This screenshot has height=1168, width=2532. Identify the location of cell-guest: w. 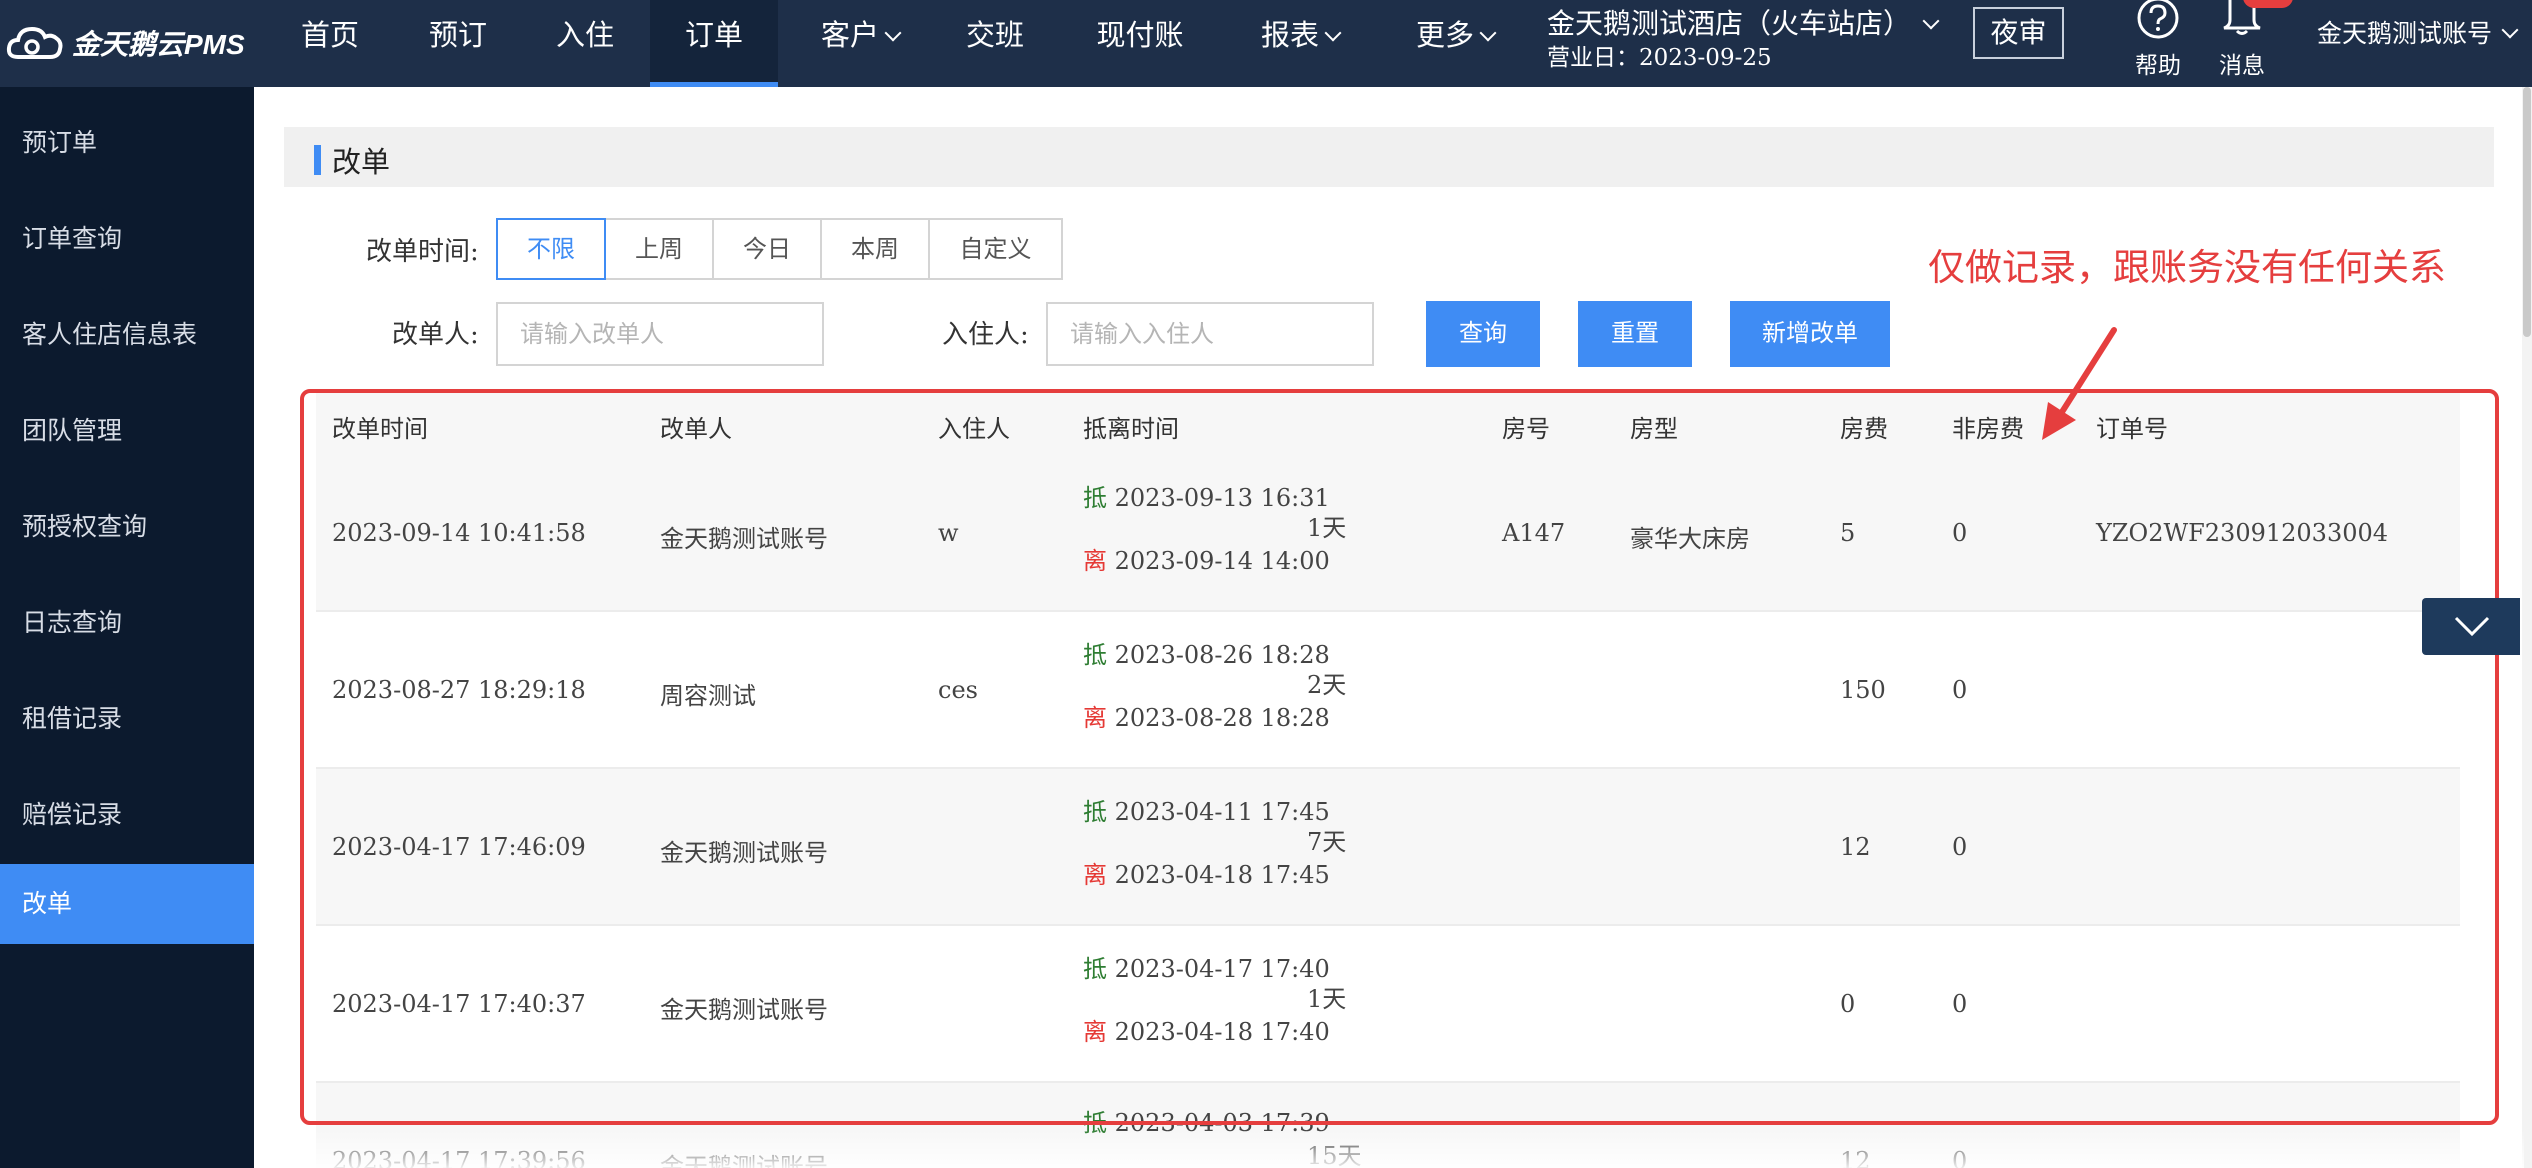
(948, 533).